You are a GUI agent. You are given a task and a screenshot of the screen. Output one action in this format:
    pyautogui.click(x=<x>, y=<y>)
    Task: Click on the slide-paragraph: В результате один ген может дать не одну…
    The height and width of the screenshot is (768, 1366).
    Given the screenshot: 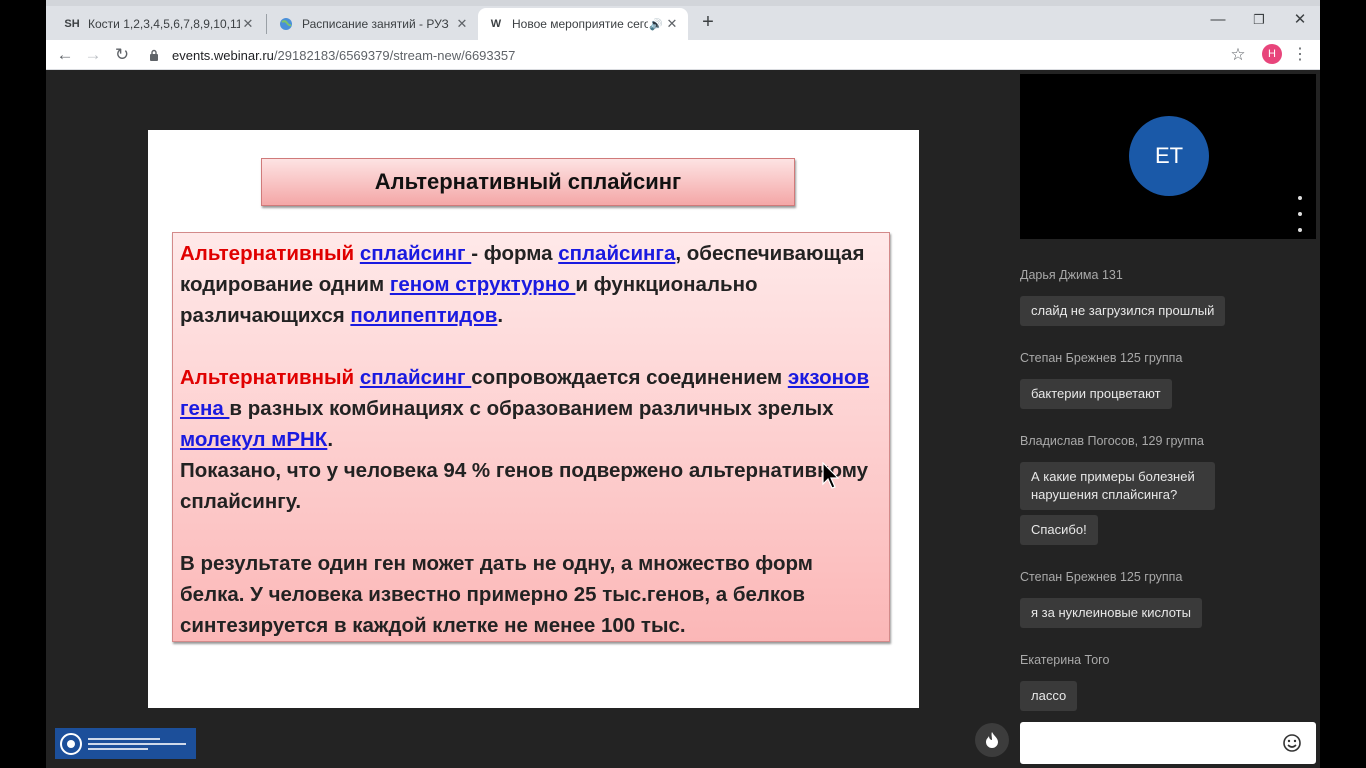 What is the action you would take?
    pyautogui.click(x=496, y=594)
    